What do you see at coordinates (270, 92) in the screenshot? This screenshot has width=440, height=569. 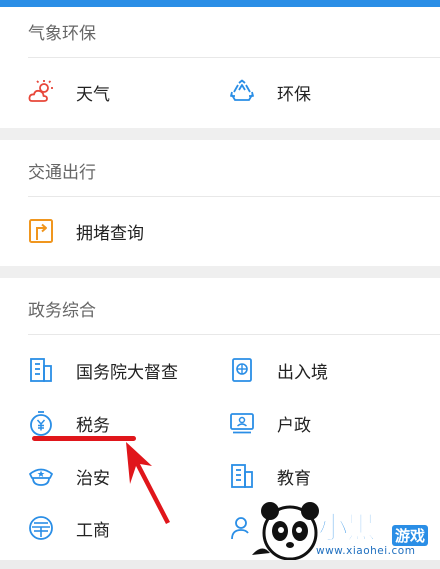 I see `menu-item-environment: 环保` at bounding box center [270, 92].